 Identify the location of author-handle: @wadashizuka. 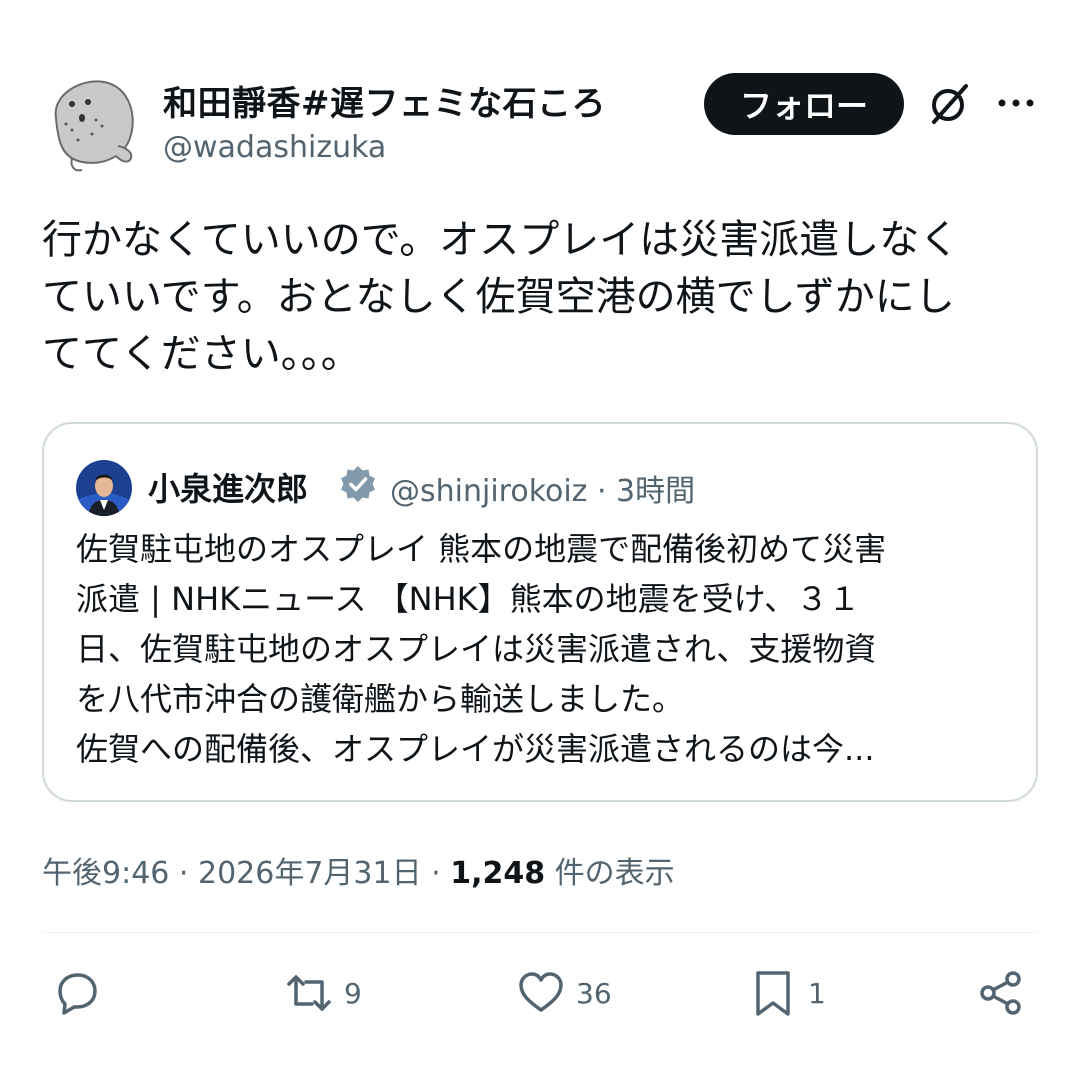
(274, 147).